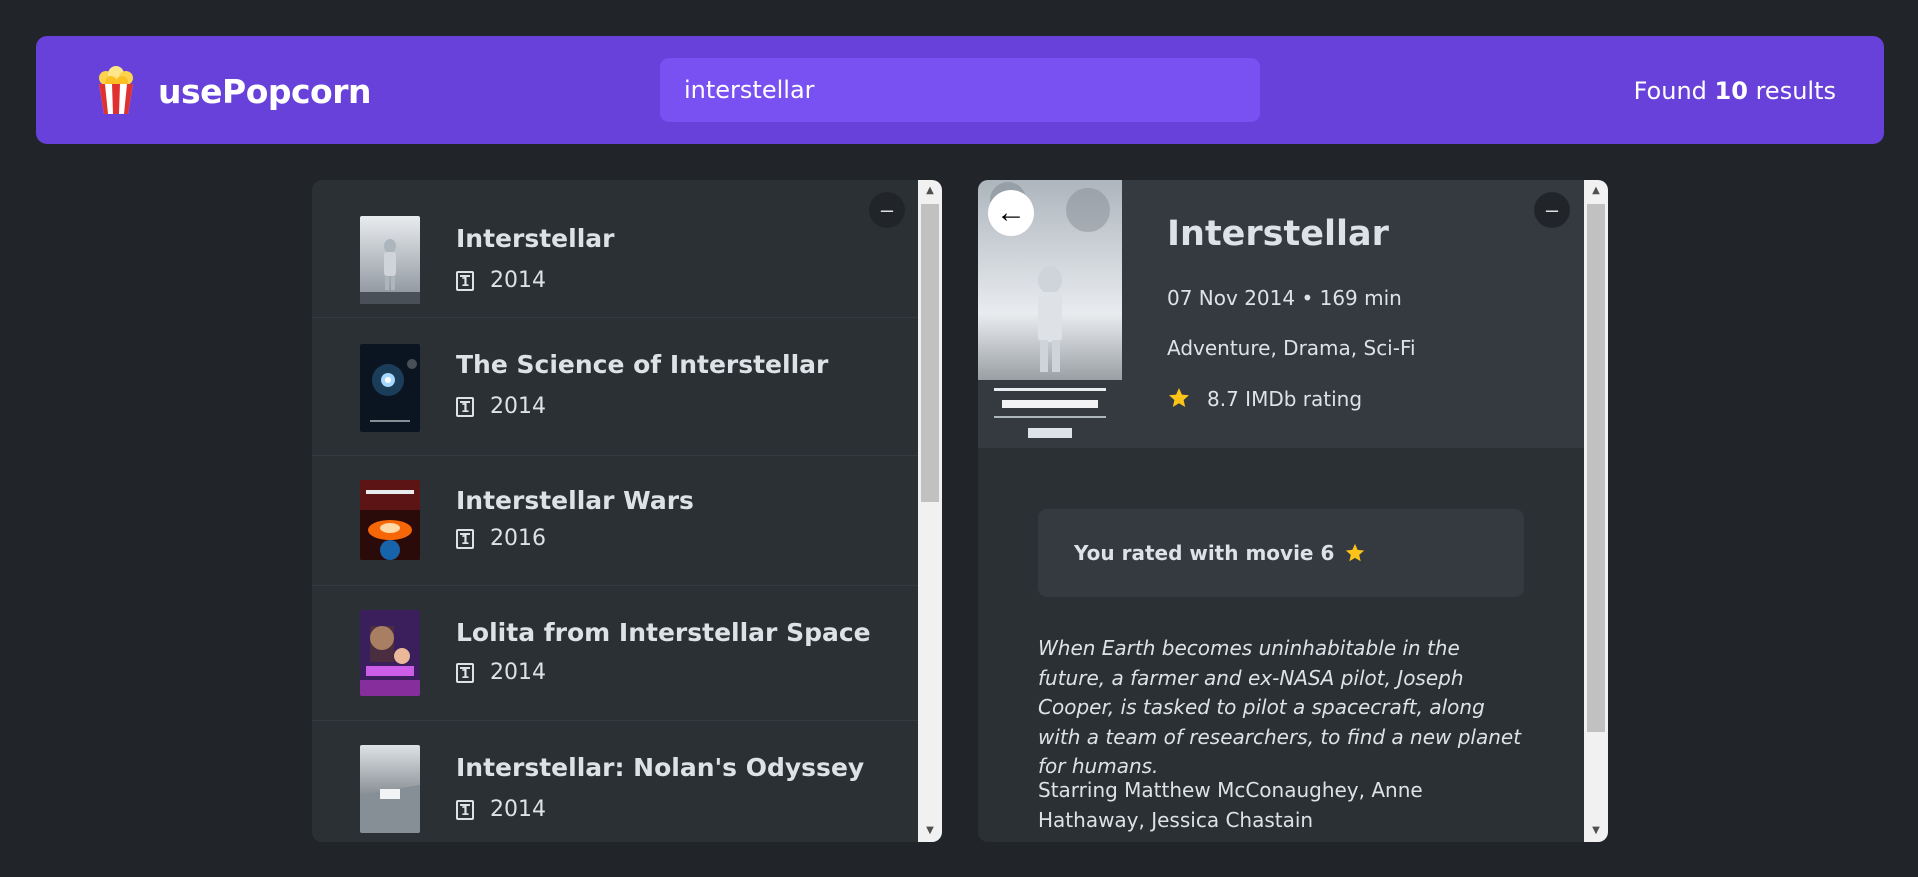 Image resolution: width=1918 pixels, height=877 pixels. I want to click on movie-title: Interstellar: Nolan's Odyssey, so click(660, 767).